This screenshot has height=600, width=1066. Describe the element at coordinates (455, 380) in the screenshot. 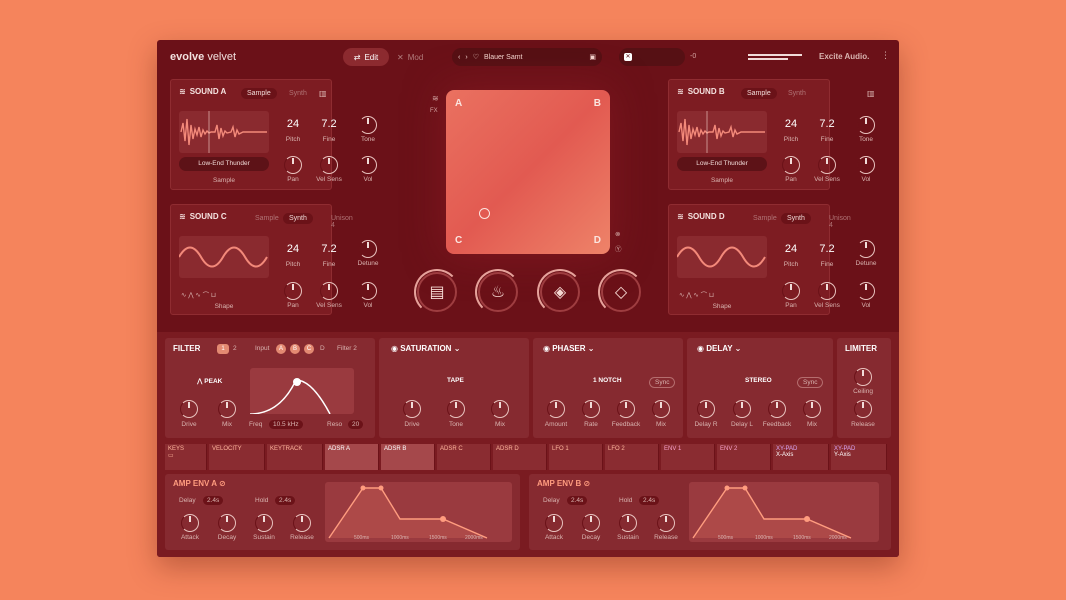

I see `saturation-mode: TAPE` at that location.